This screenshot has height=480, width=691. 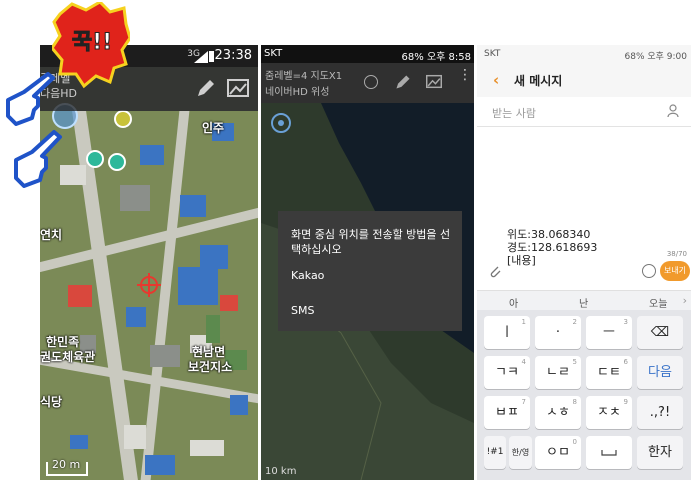 What do you see at coordinates (436, 57) in the screenshot?
I see `status-time: 68% 오후 8:58` at bounding box center [436, 57].